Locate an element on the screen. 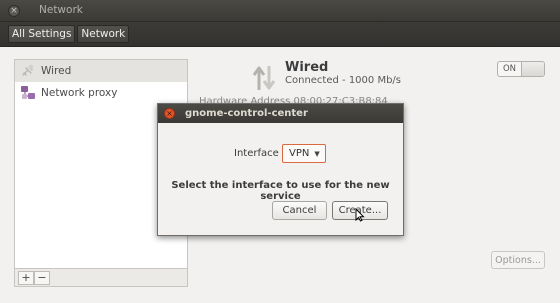 This screenshot has height=303, width=560. window-titlebar: × Network is located at coordinates (280, 11).